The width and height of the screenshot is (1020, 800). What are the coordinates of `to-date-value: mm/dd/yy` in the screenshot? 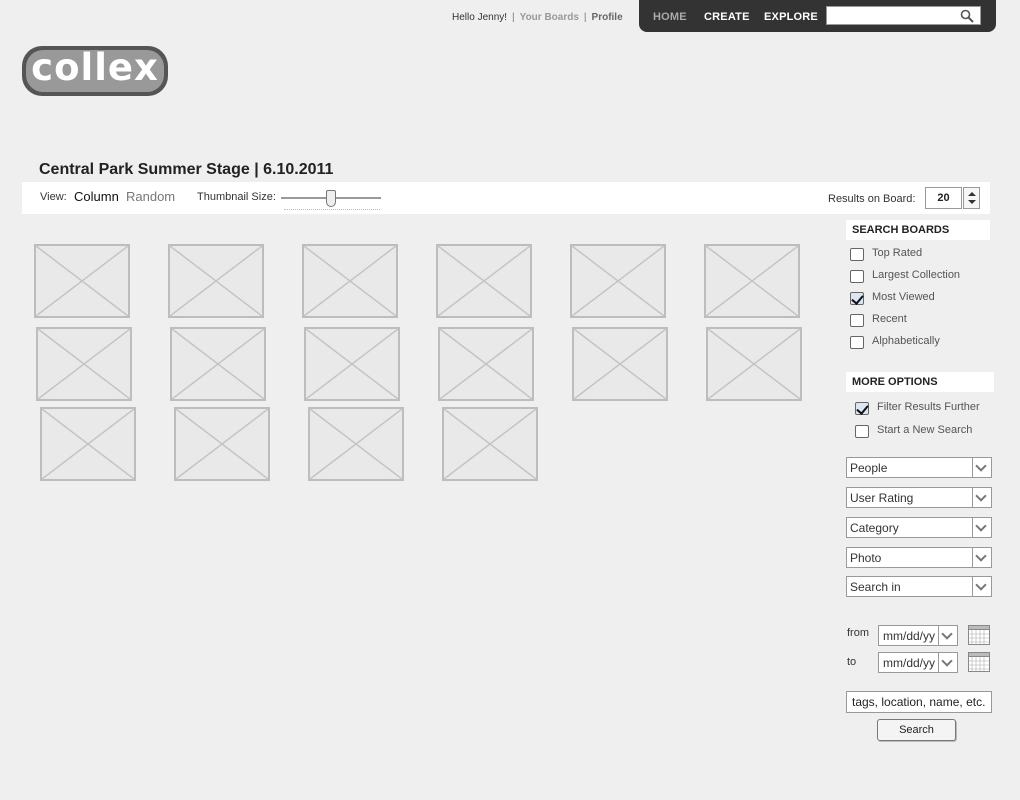 It's located at (909, 663).